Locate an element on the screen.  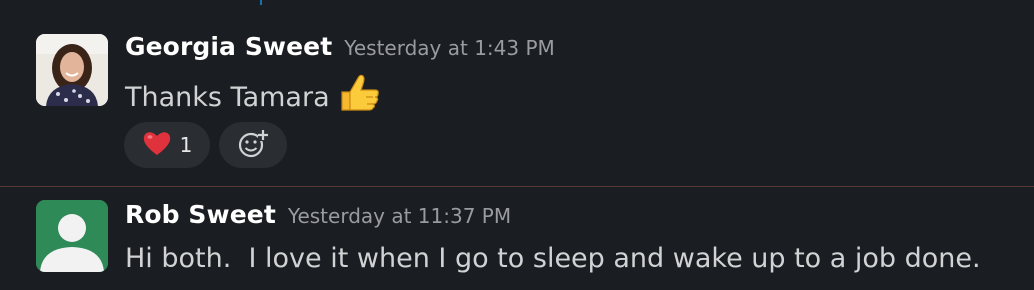
default-user-icon is located at coordinates (72, 236).